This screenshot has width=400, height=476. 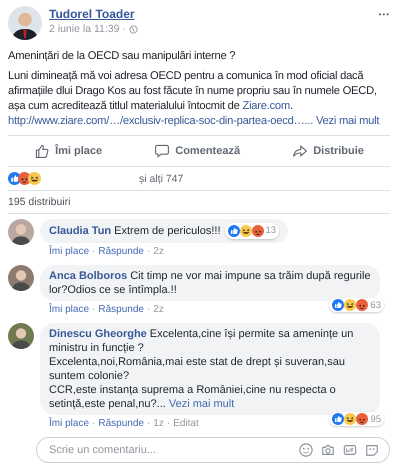 What do you see at coordinates (88, 276) in the screenshot?
I see `commenter-name: Anca Bolboros` at bounding box center [88, 276].